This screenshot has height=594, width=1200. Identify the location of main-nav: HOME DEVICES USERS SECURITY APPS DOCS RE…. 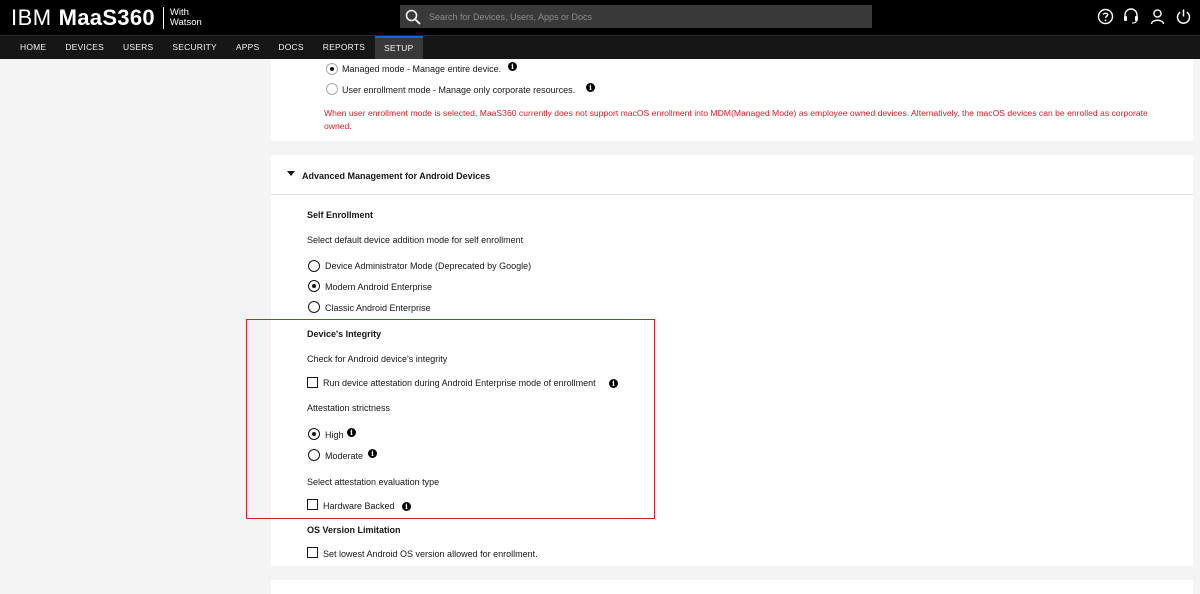
(600, 47).